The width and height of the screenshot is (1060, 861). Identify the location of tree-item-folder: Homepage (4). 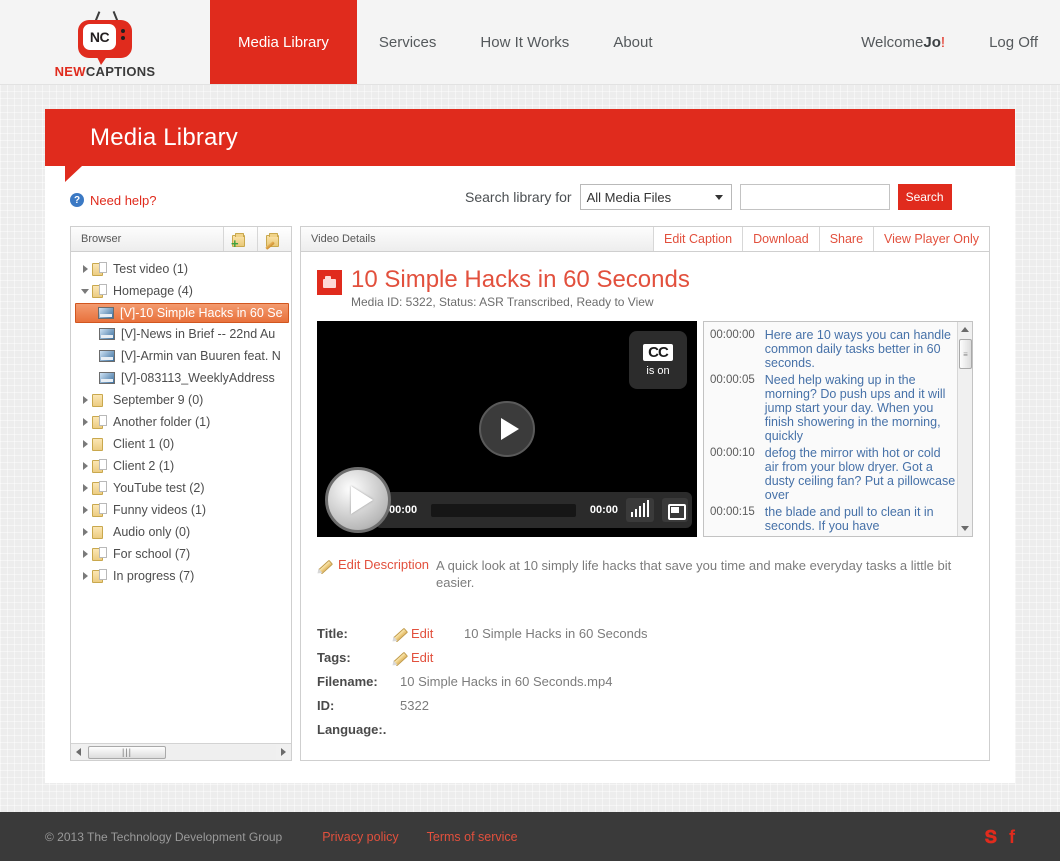
(181, 291).